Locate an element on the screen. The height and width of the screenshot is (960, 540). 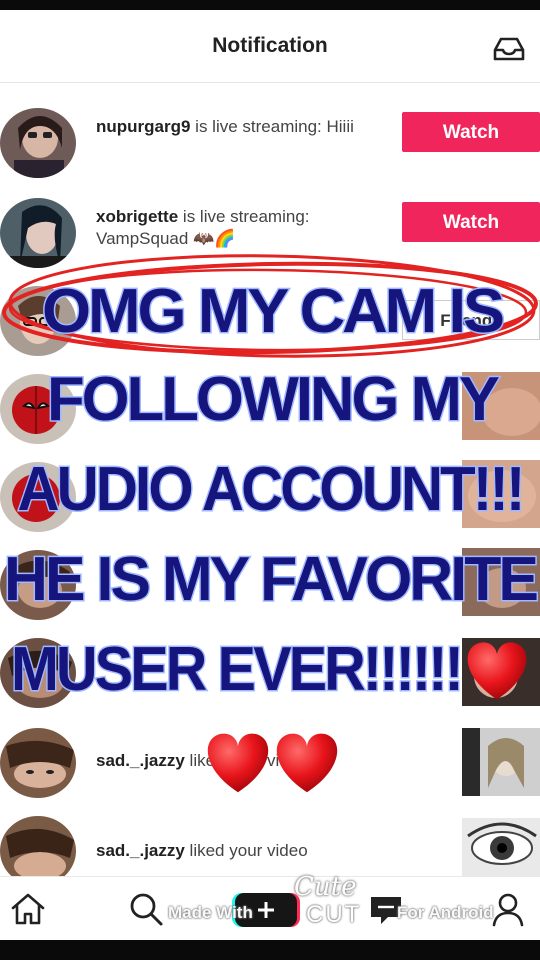
message-icon is located at coordinates (386, 909).